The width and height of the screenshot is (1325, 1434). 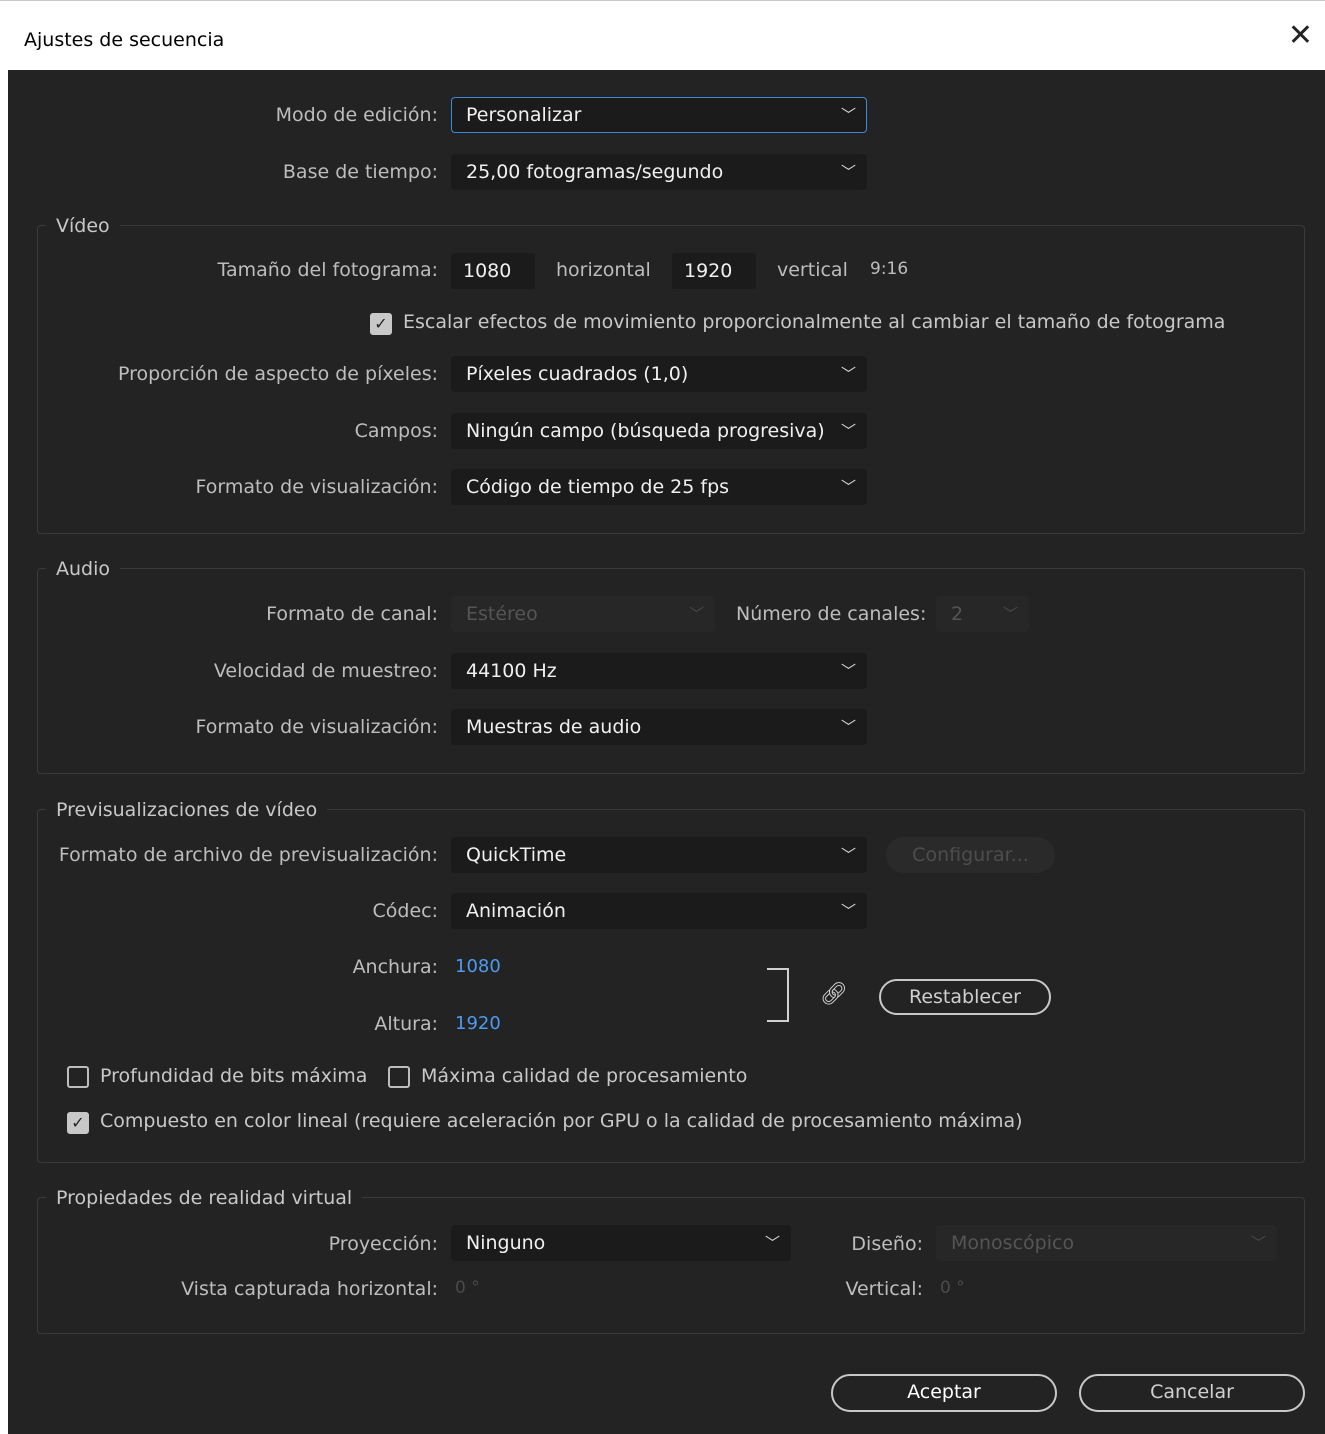 I want to click on horizontal-label: horizontal, so click(x=603, y=270).